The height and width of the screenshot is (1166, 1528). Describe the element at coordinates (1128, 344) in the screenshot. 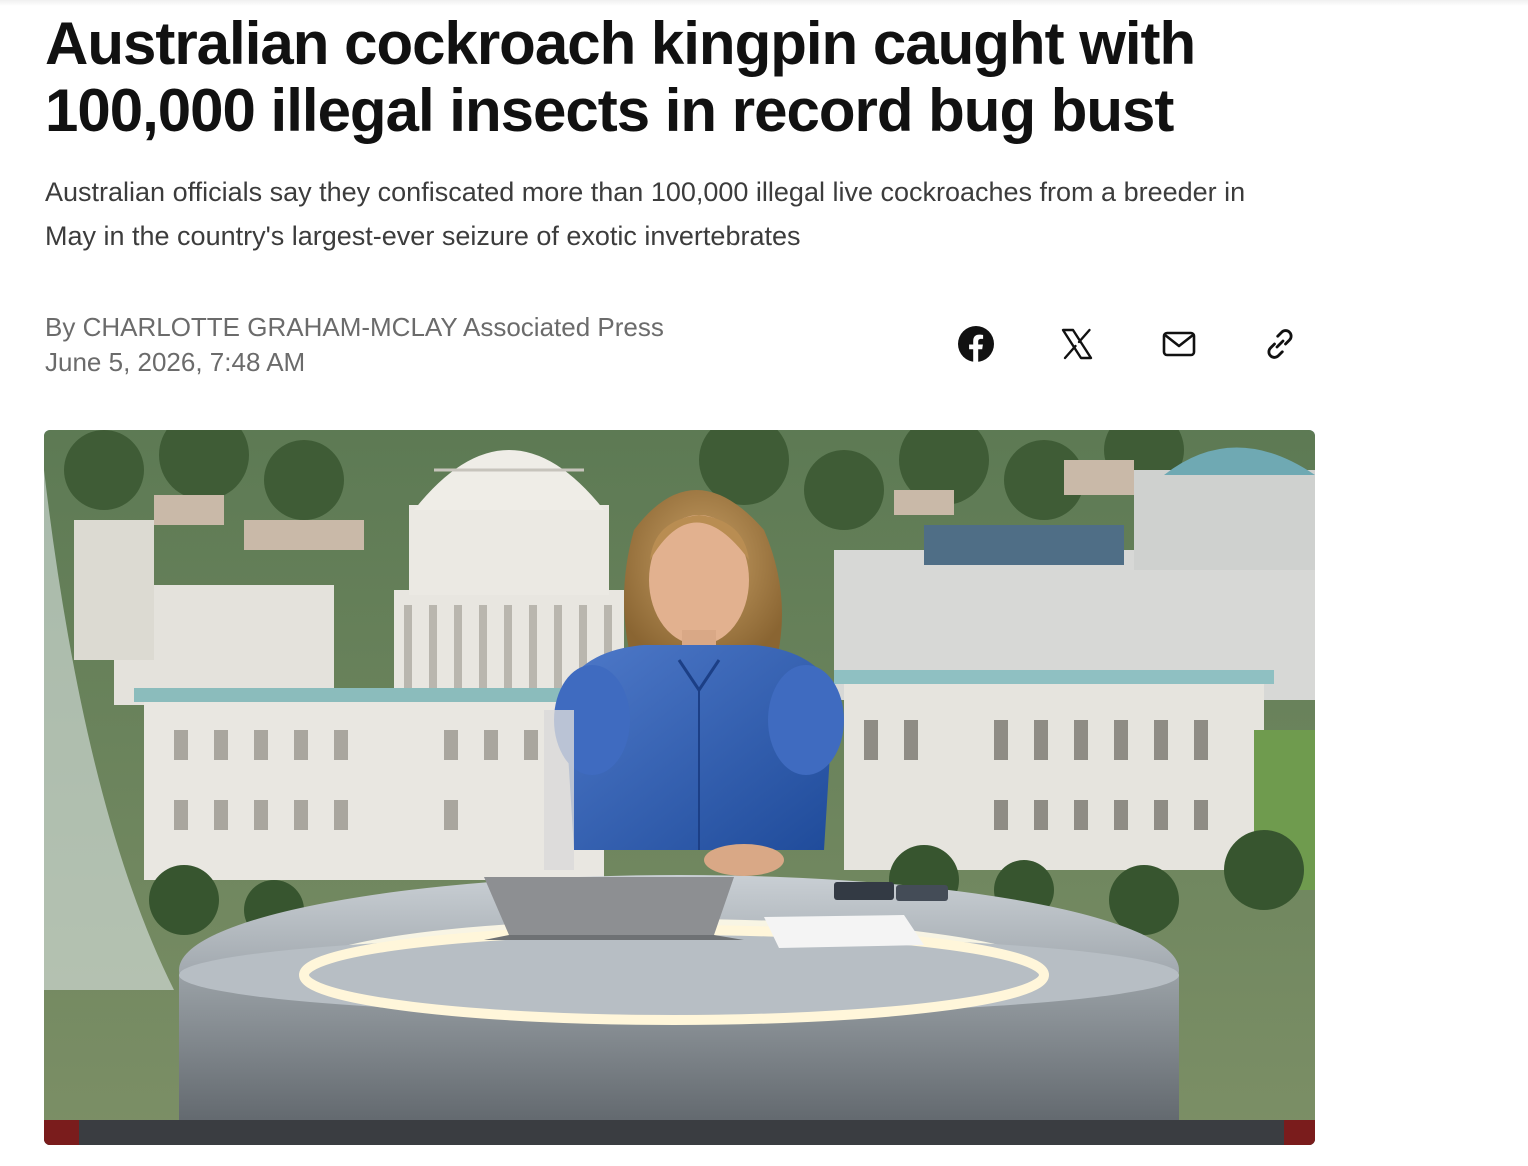

I see `share-bar` at that location.